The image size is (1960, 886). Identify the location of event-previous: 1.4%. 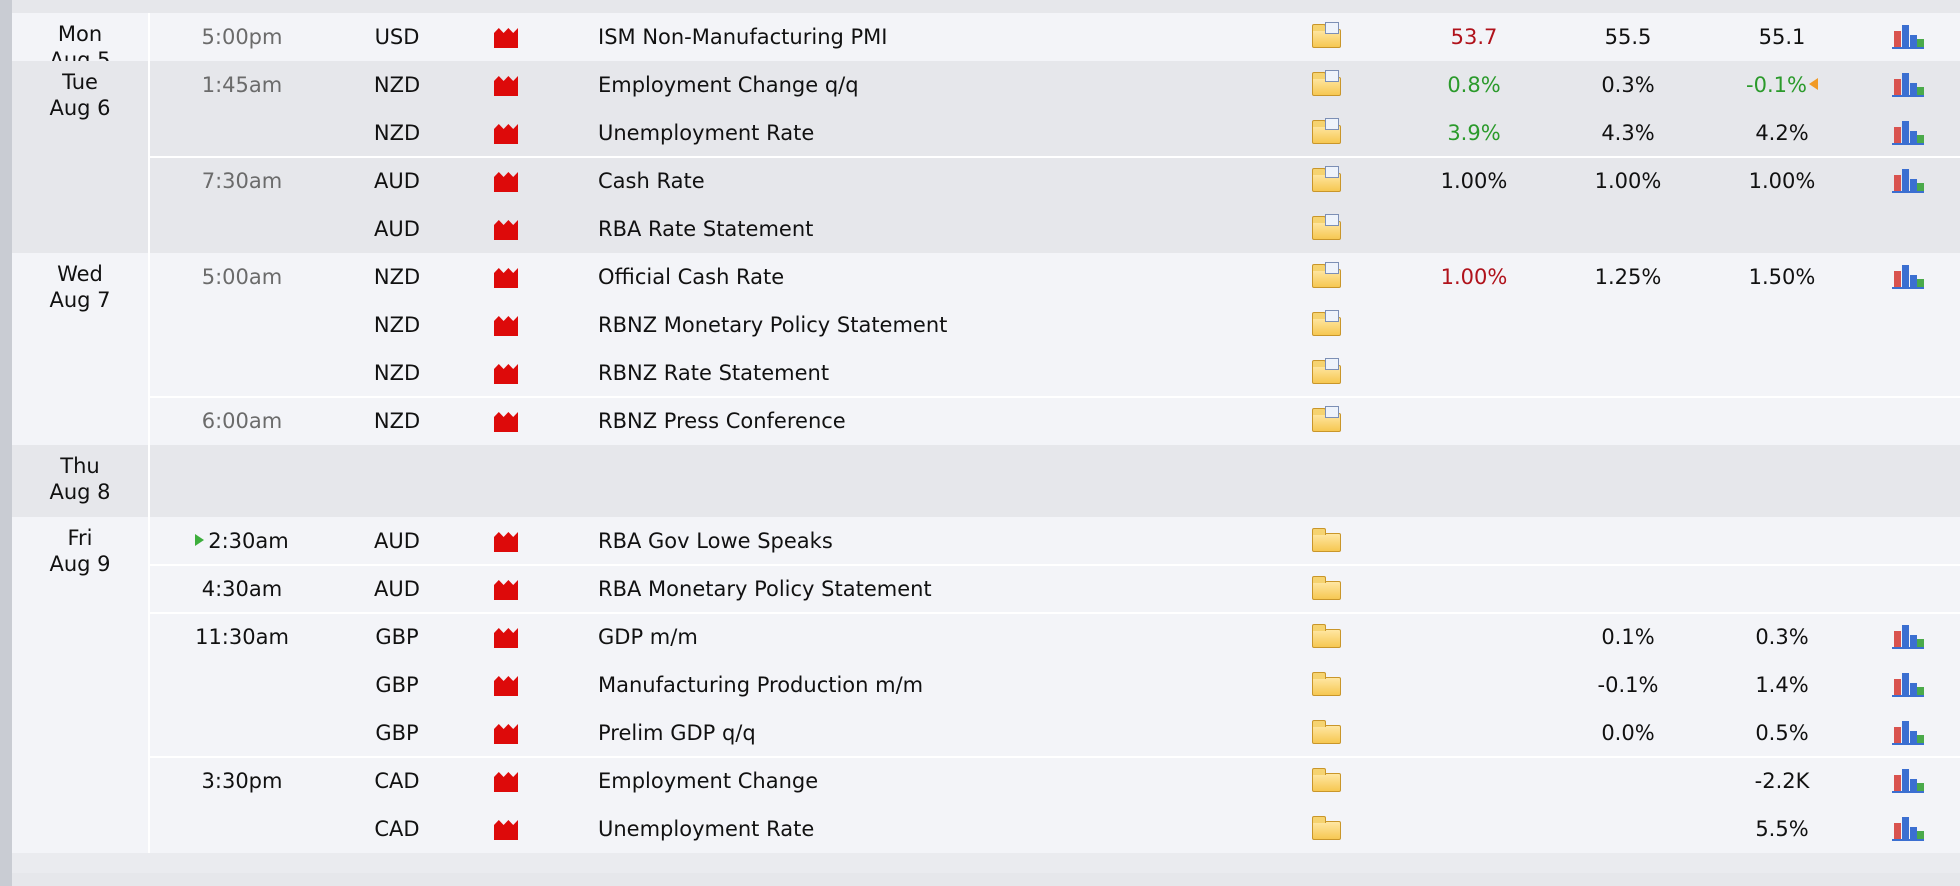
(1782, 685).